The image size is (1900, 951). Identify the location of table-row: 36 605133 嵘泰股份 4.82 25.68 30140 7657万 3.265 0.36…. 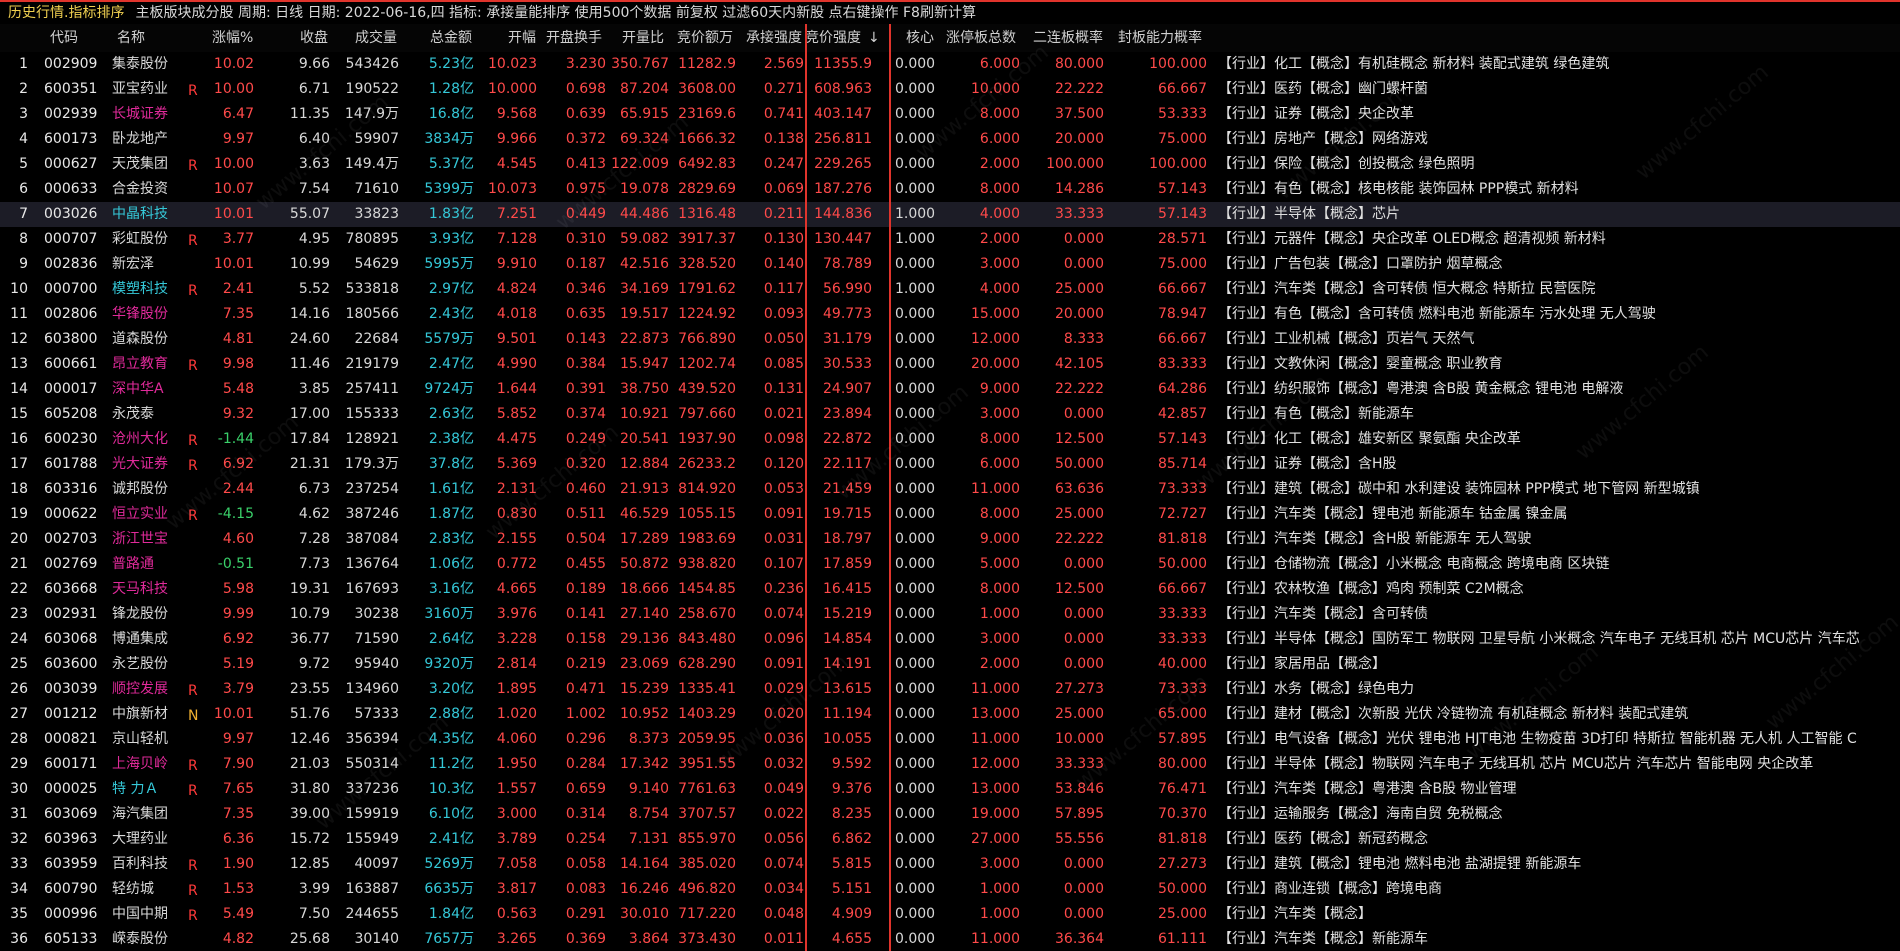
(950, 939).